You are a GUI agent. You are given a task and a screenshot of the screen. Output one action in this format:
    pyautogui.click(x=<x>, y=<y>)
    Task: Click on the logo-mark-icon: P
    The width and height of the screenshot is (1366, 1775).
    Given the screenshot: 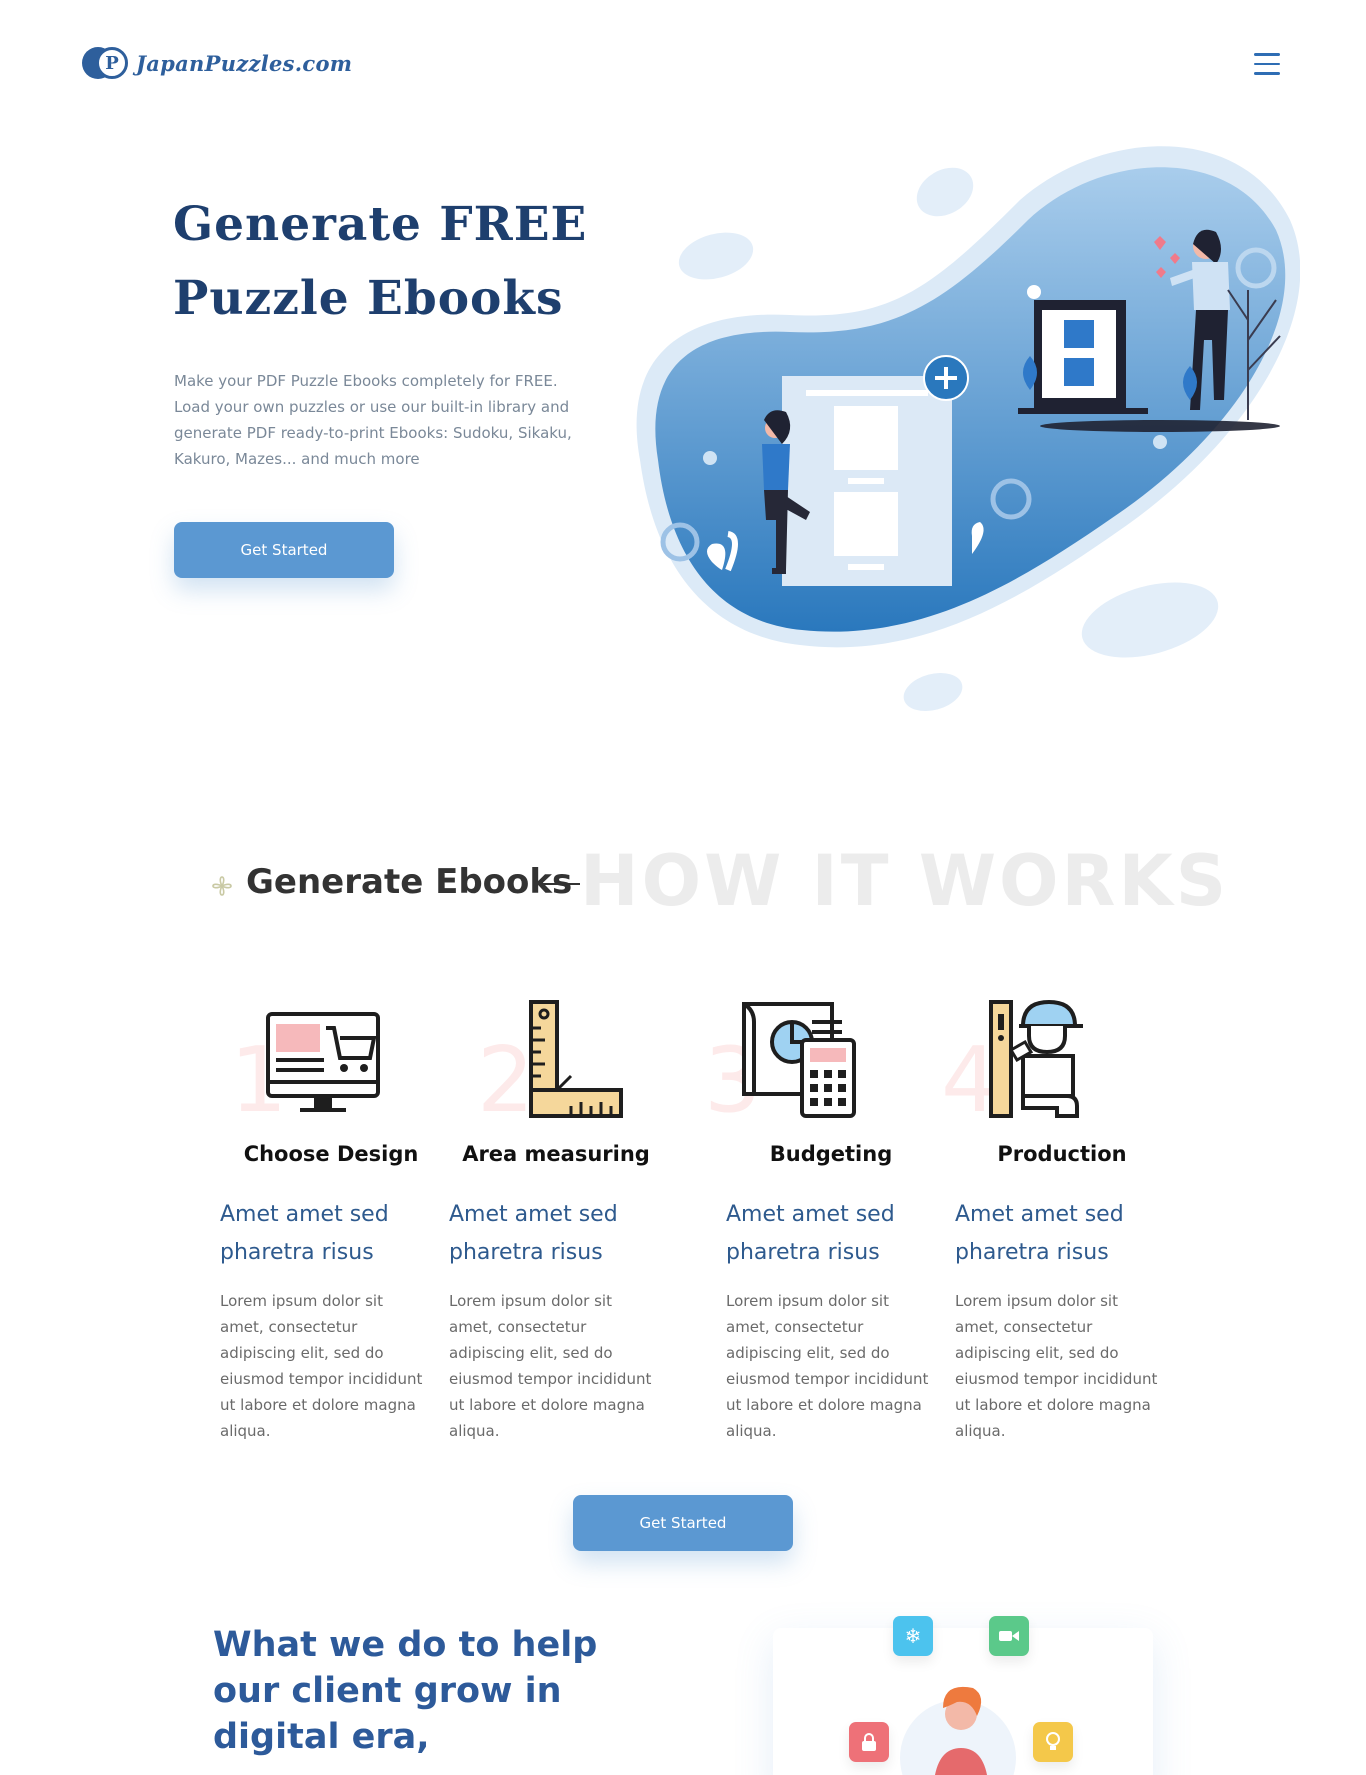 What is the action you would take?
    pyautogui.click(x=107, y=63)
    